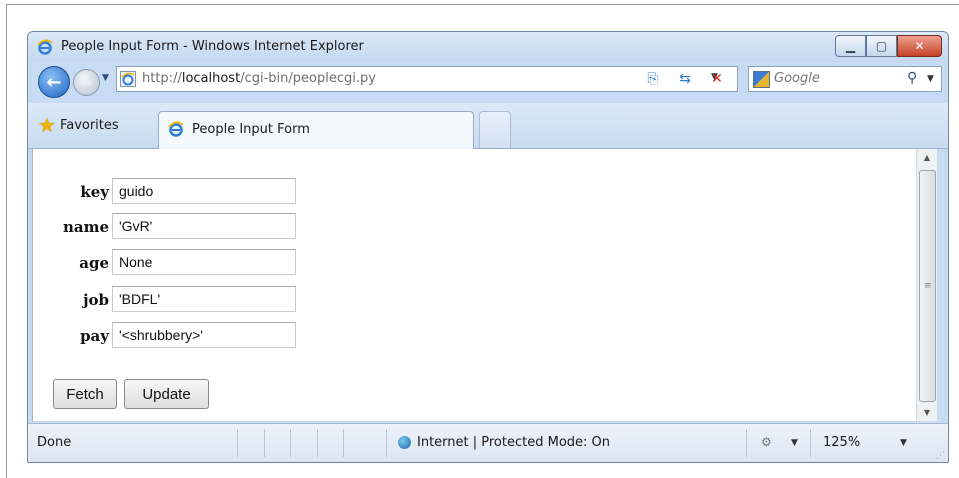  I want to click on scroll-thumb: ≡, so click(927, 286).